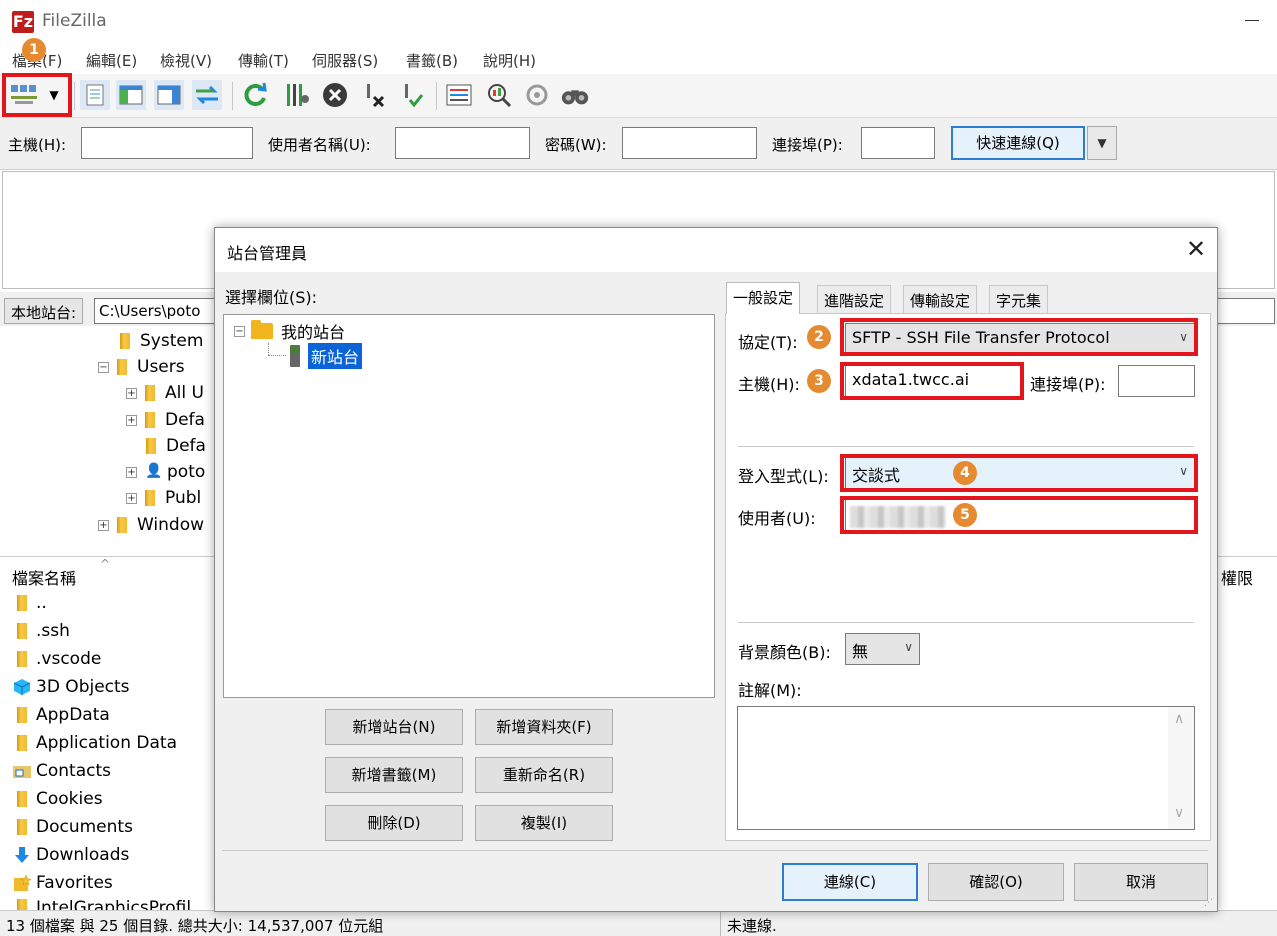 This screenshot has width=1277, height=936. I want to click on port-input, so click(1156, 381).